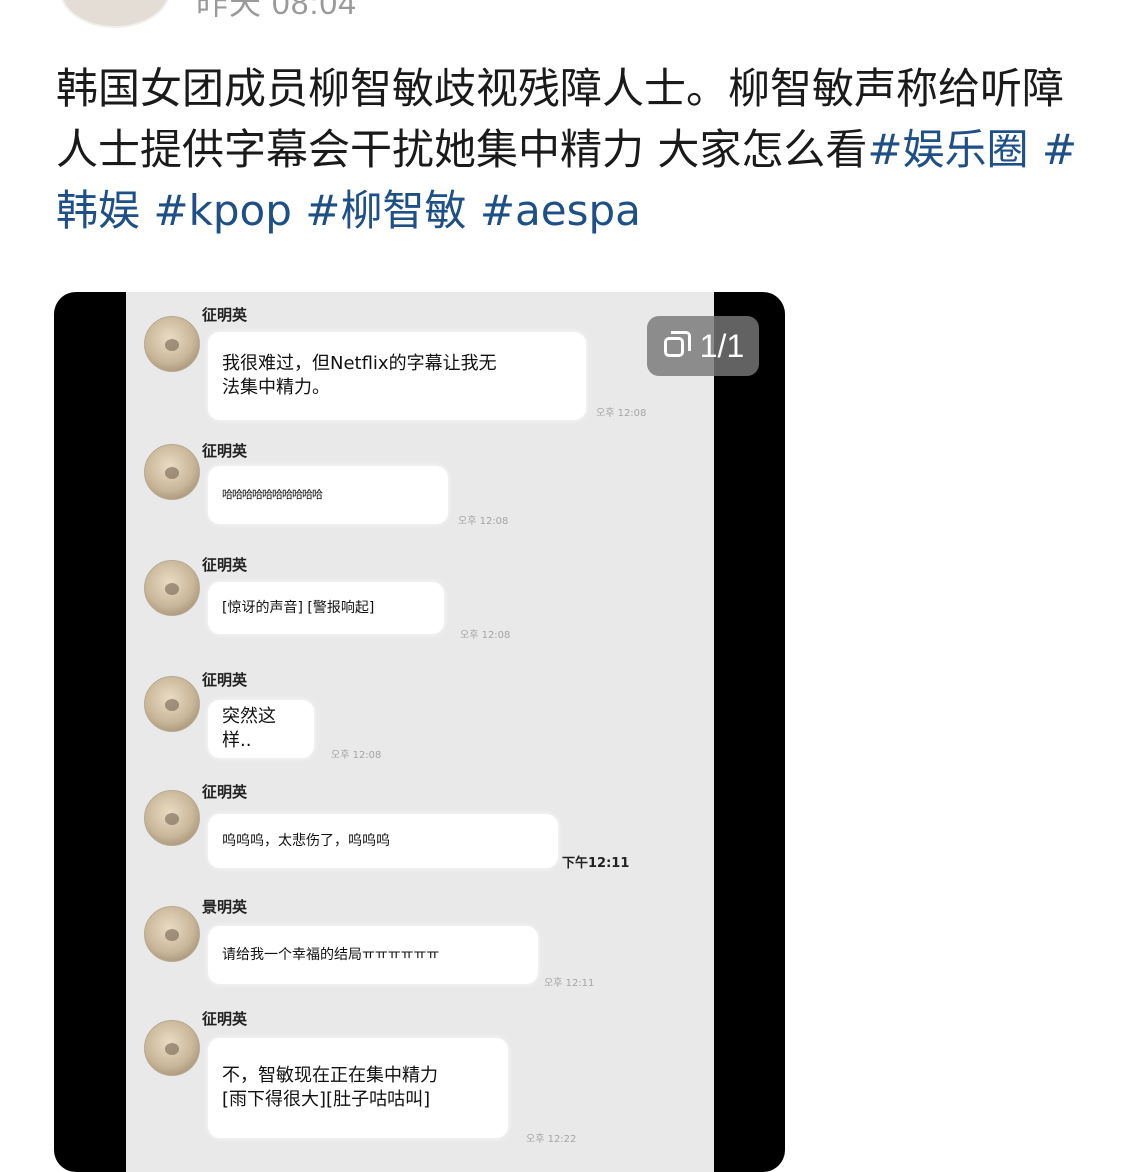 The height and width of the screenshot is (1172, 1147). I want to click on image-counter: 1/1, so click(722, 345).